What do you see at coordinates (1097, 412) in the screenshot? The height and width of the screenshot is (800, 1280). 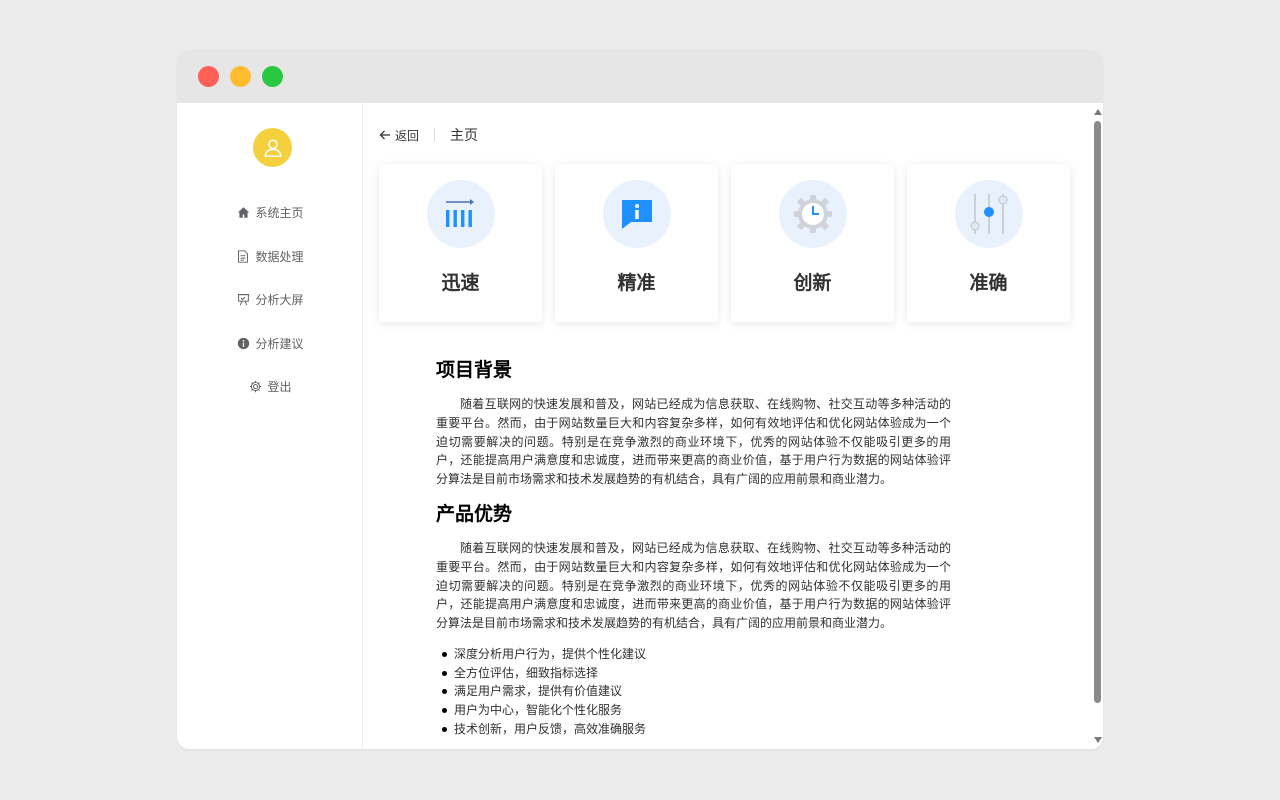 I see `scrollbar-thumb` at bounding box center [1097, 412].